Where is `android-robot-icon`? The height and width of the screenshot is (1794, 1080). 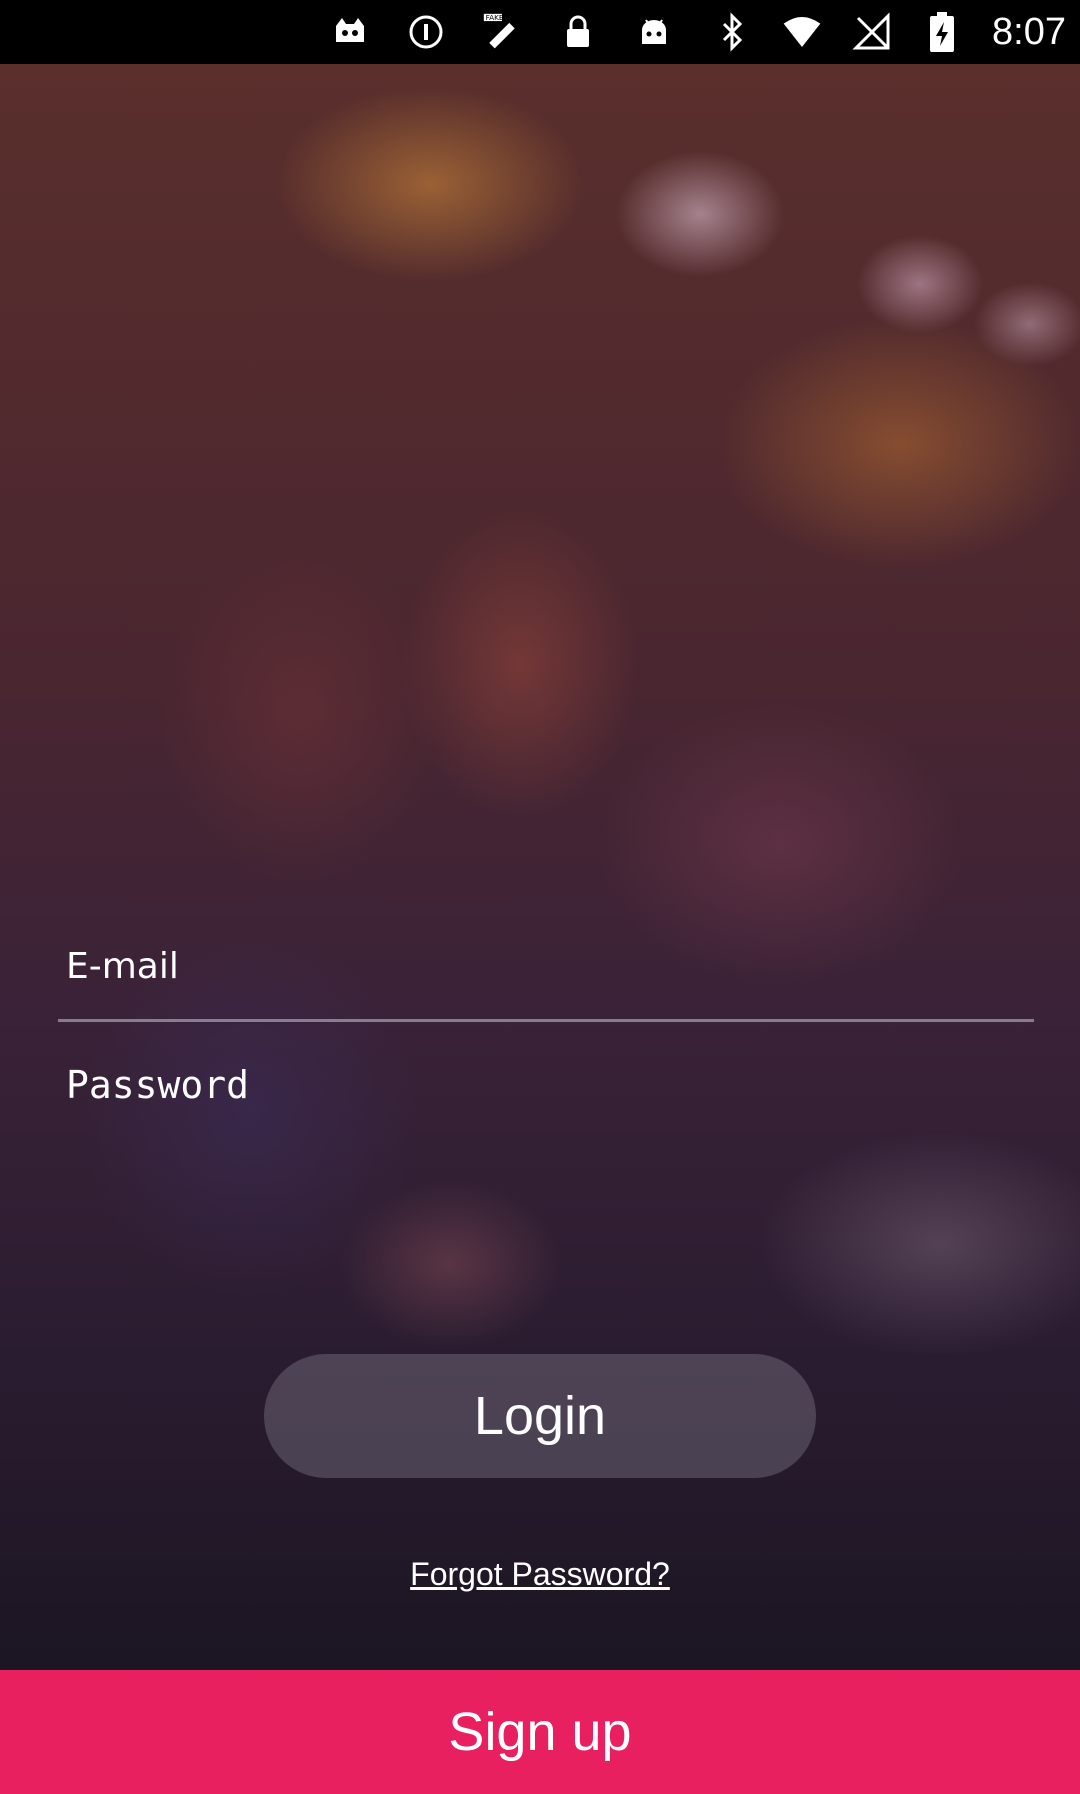 android-robot-icon is located at coordinates (654, 32).